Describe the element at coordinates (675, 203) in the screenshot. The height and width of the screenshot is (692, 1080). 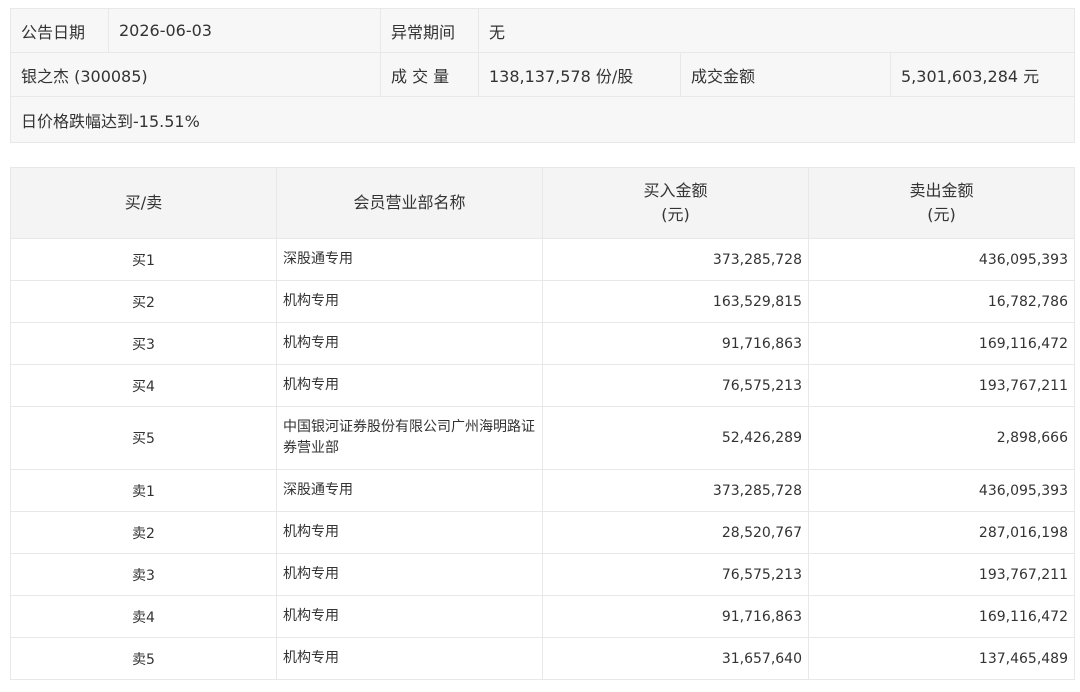
I see `header-buy-amount: 买入金额 (元)` at that location.